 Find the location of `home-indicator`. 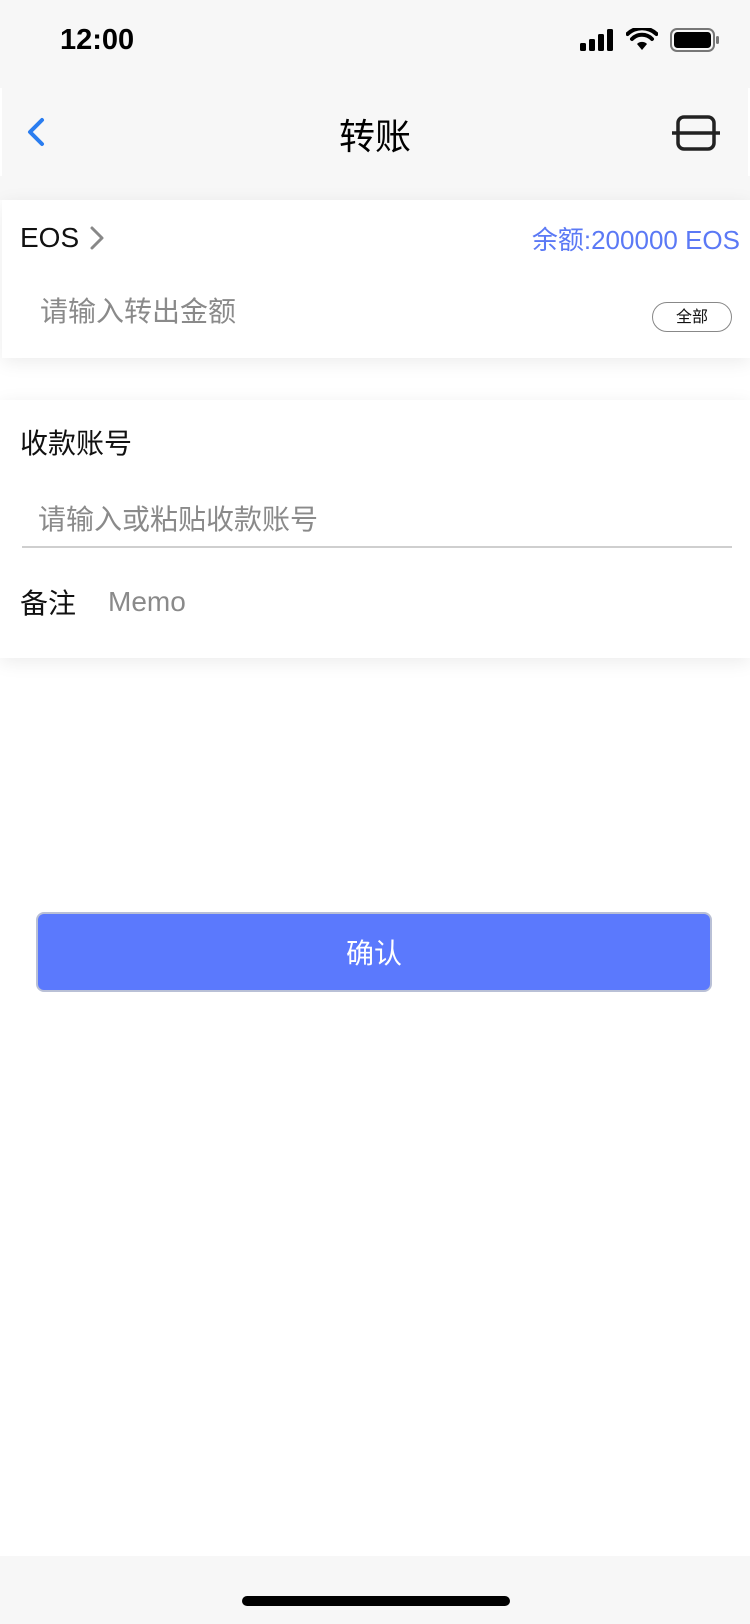

home-indicator is located at coordinates (376, 1601).